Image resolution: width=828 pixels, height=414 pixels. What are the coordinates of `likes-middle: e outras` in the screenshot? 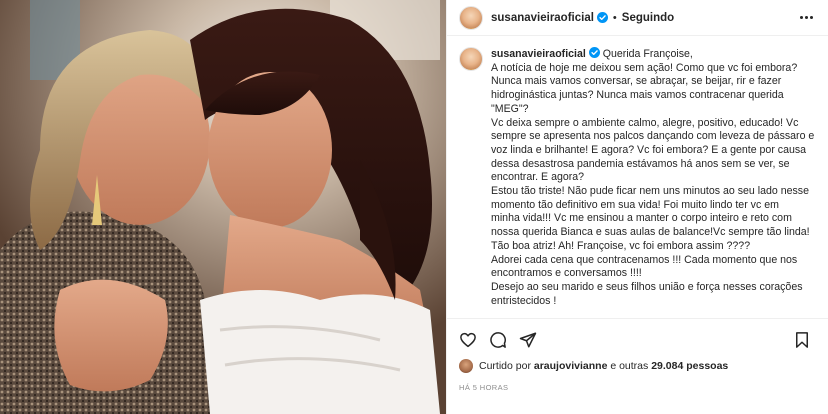 It's located at (629, 366).